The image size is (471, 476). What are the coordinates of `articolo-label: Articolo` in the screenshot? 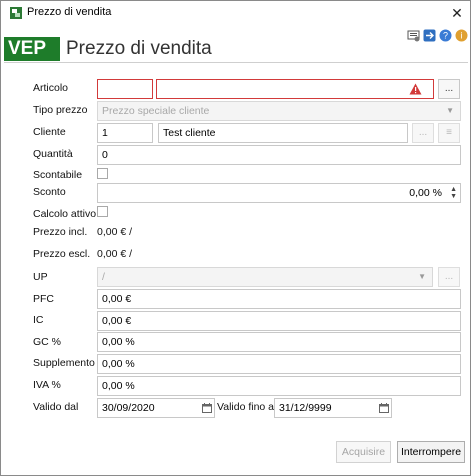 It's located at (51, 88).